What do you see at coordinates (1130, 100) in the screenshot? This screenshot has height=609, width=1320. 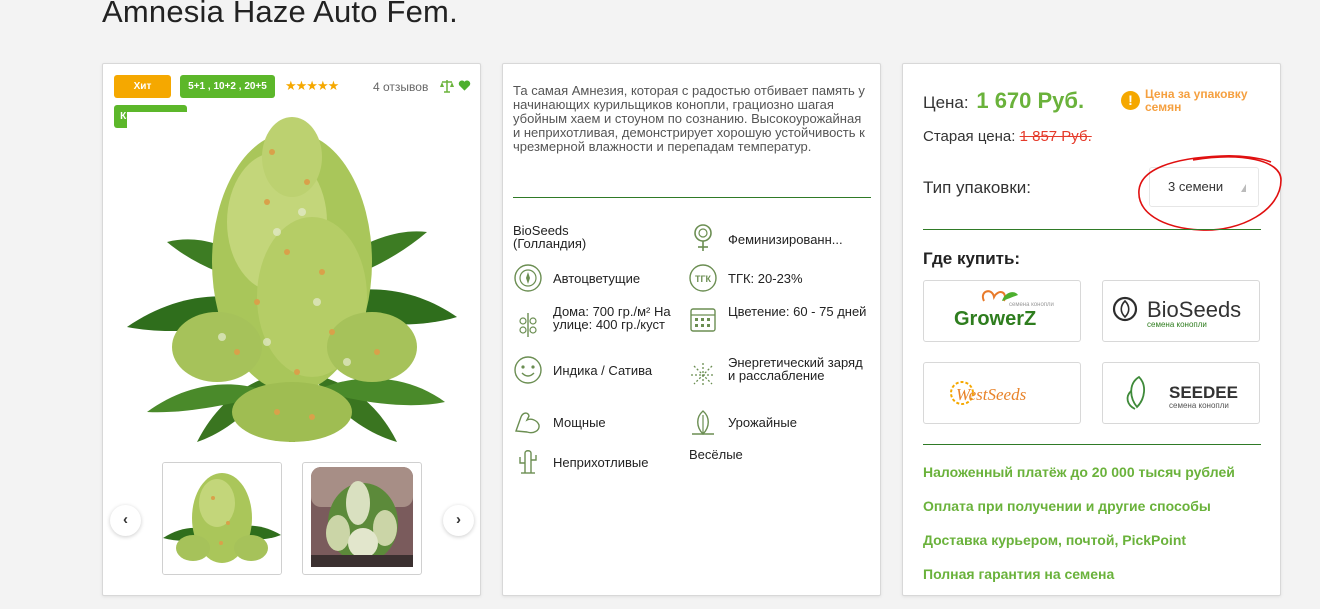 I see `info-icon: !` at bounding box center [1130, 100].